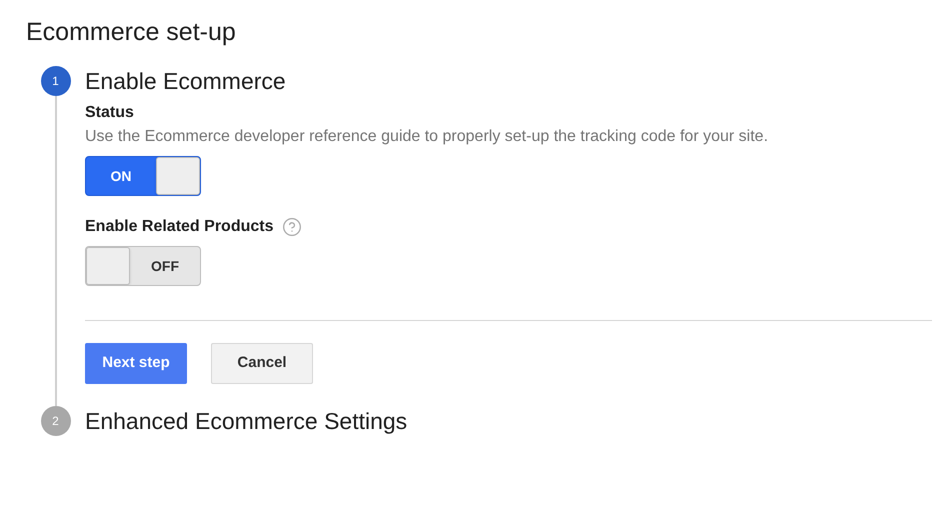 This screenshot has height=523, width=941. I want to click on next-button: Next step, so click(136, 363).